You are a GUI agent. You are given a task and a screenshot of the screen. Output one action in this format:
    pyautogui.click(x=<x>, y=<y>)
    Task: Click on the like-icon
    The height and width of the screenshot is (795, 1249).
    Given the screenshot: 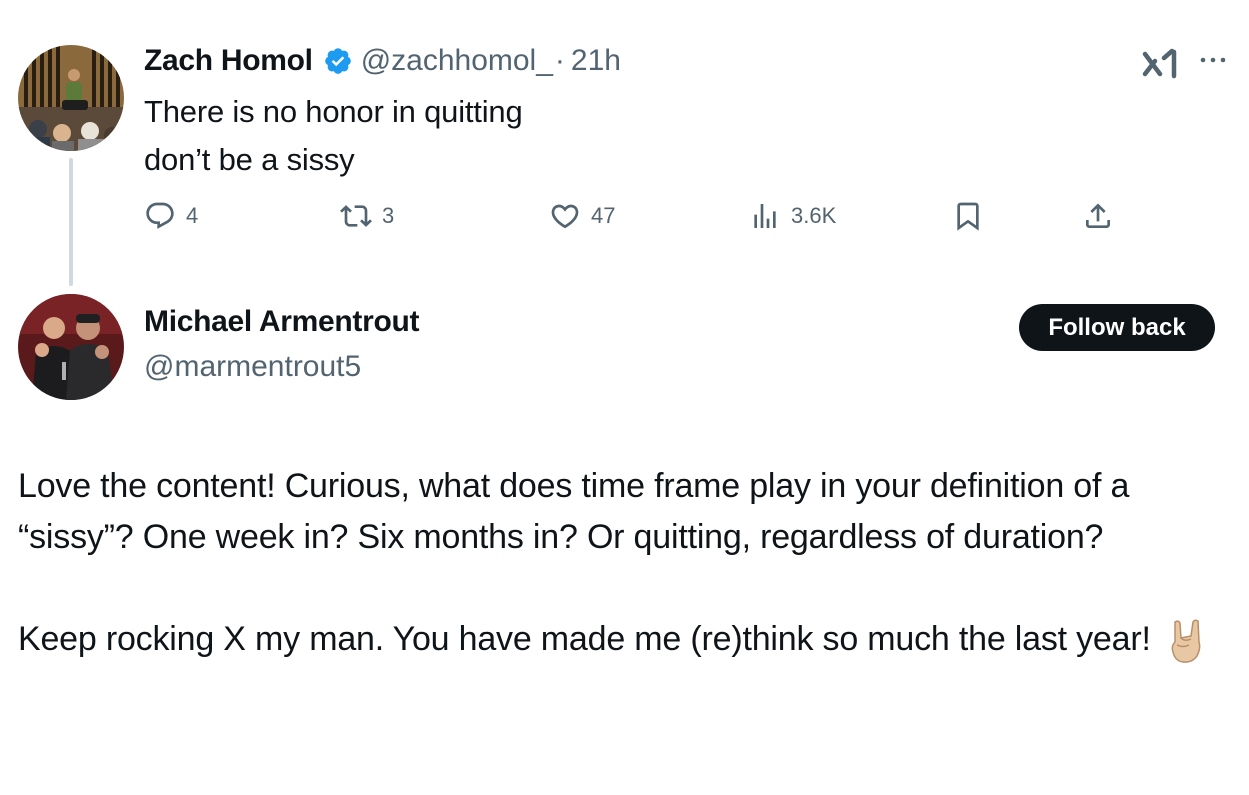 What is the action you would take?
    pyautogui.click(x=565, y=216)
    